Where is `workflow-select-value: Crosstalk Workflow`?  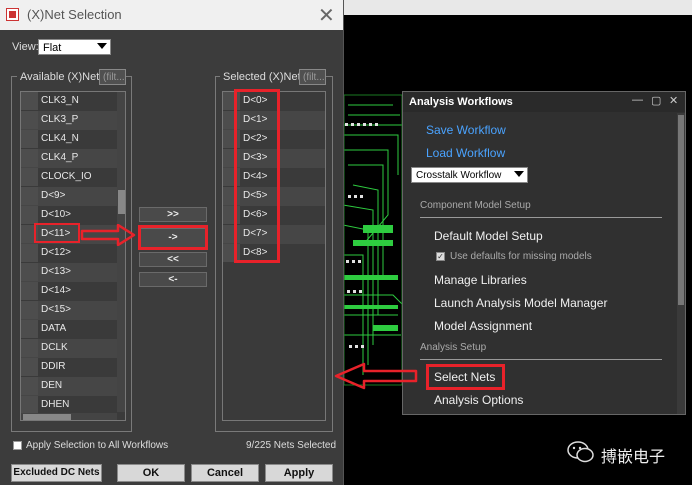 workflow-select-value: Crosstalk Workflow is located at coordinates (459, 175).